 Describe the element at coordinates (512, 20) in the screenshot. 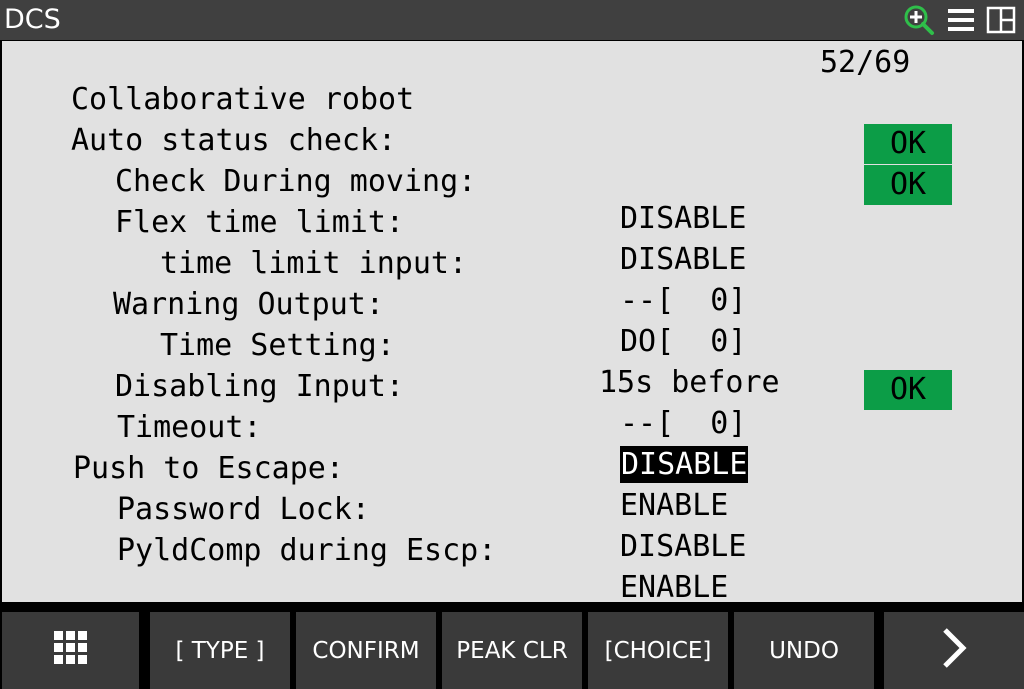

I see `title-bar: DCS` at that location.